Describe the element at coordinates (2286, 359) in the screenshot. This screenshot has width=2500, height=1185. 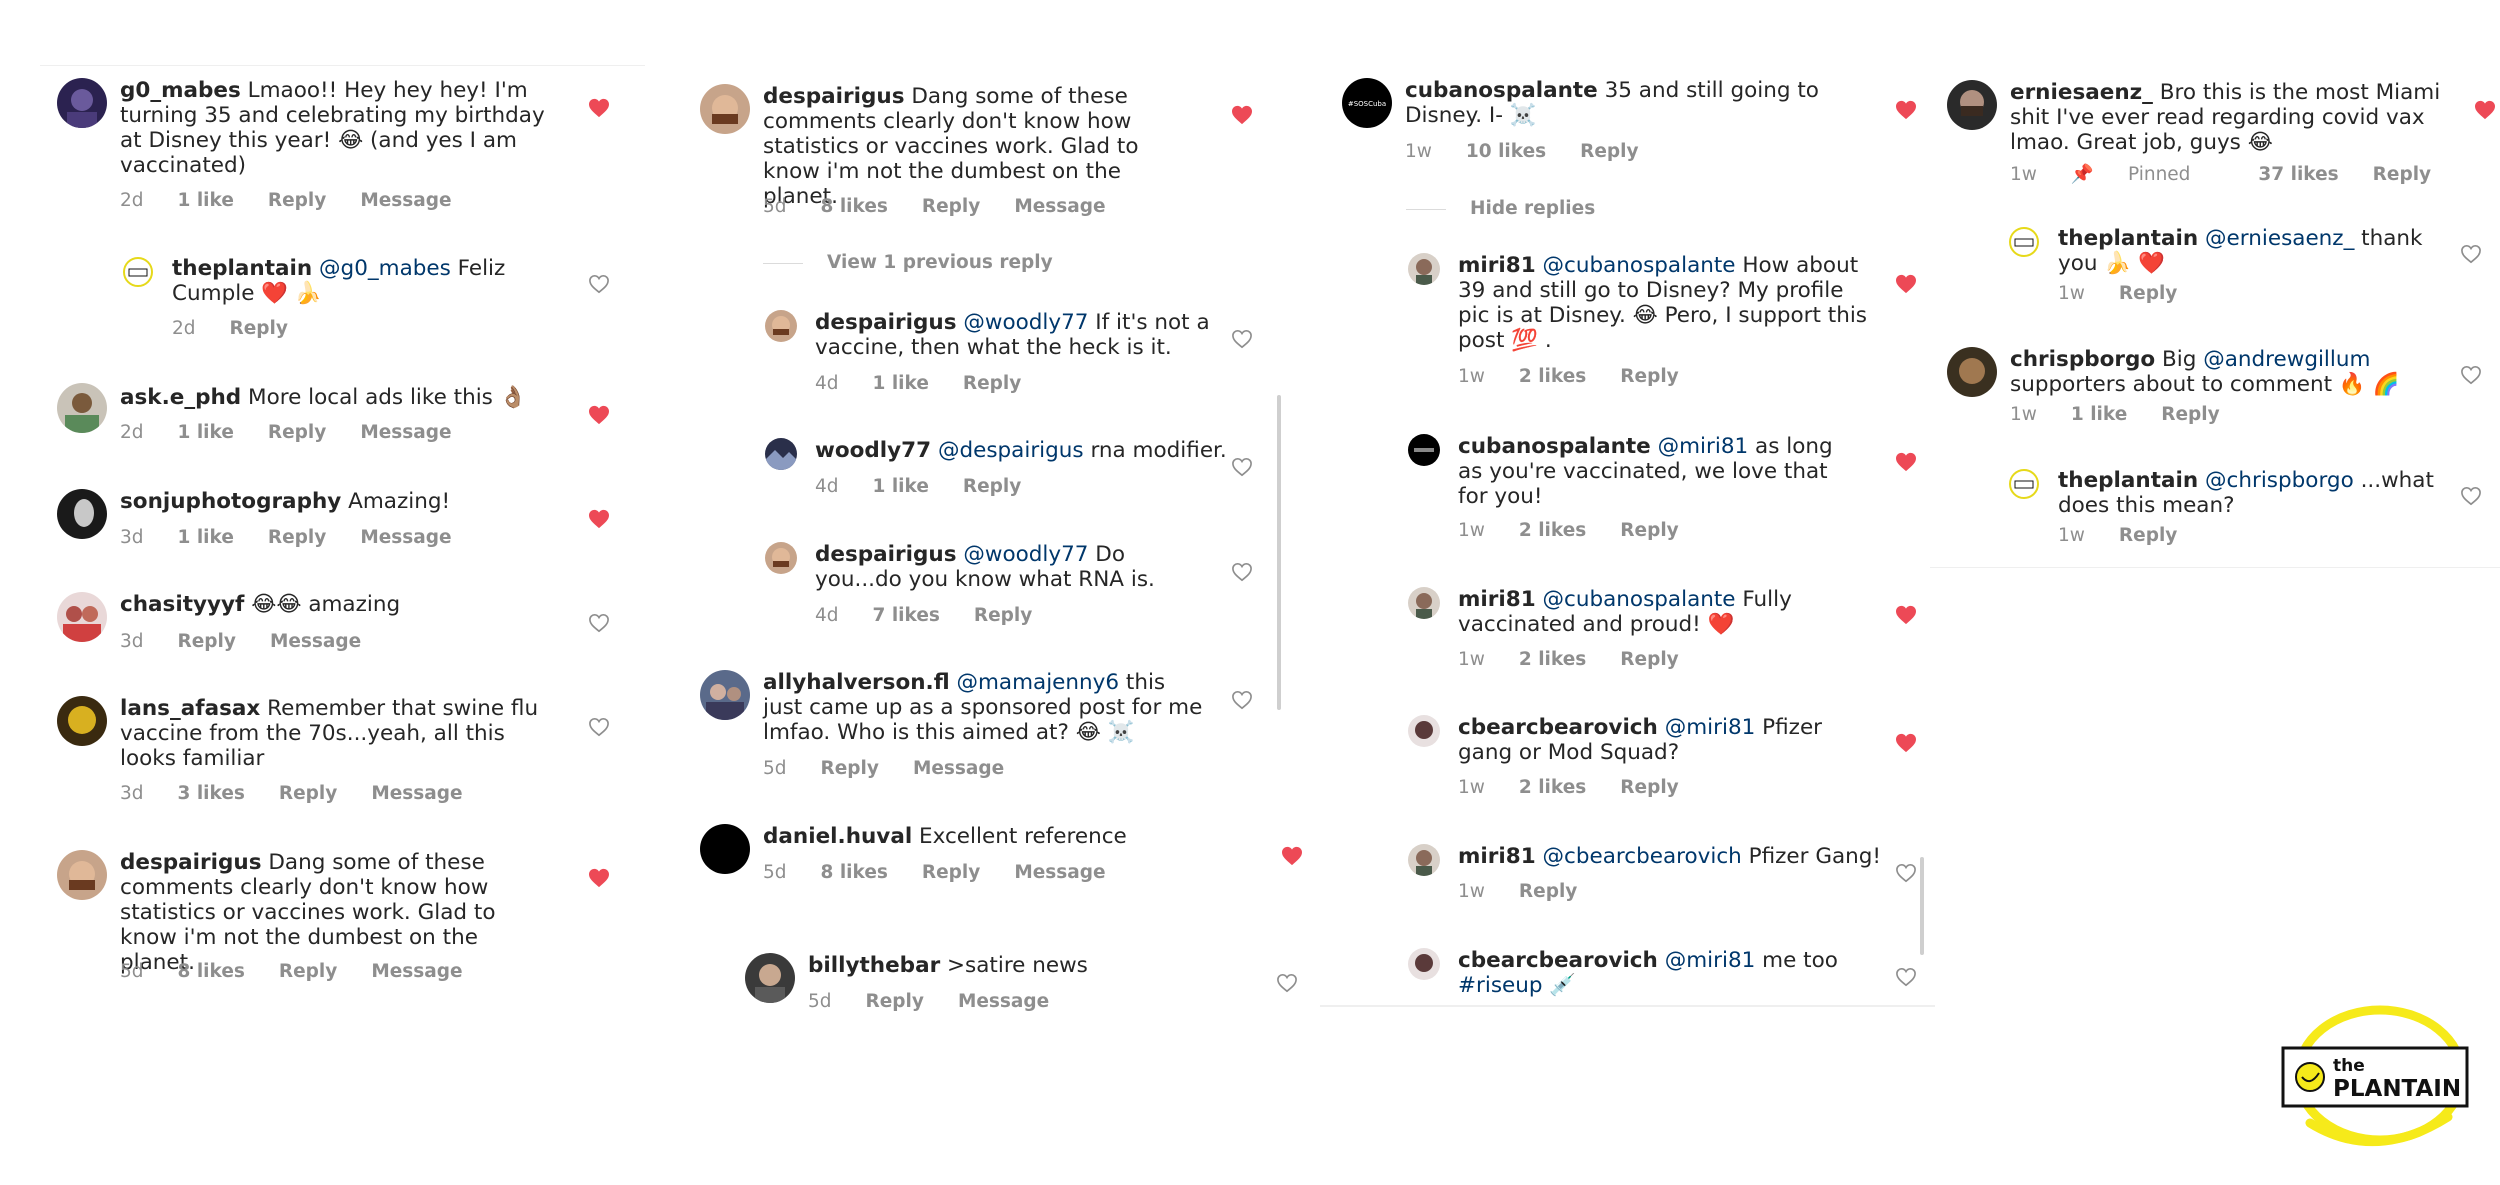
I see `mention-link: @andrewgillum` at that location.